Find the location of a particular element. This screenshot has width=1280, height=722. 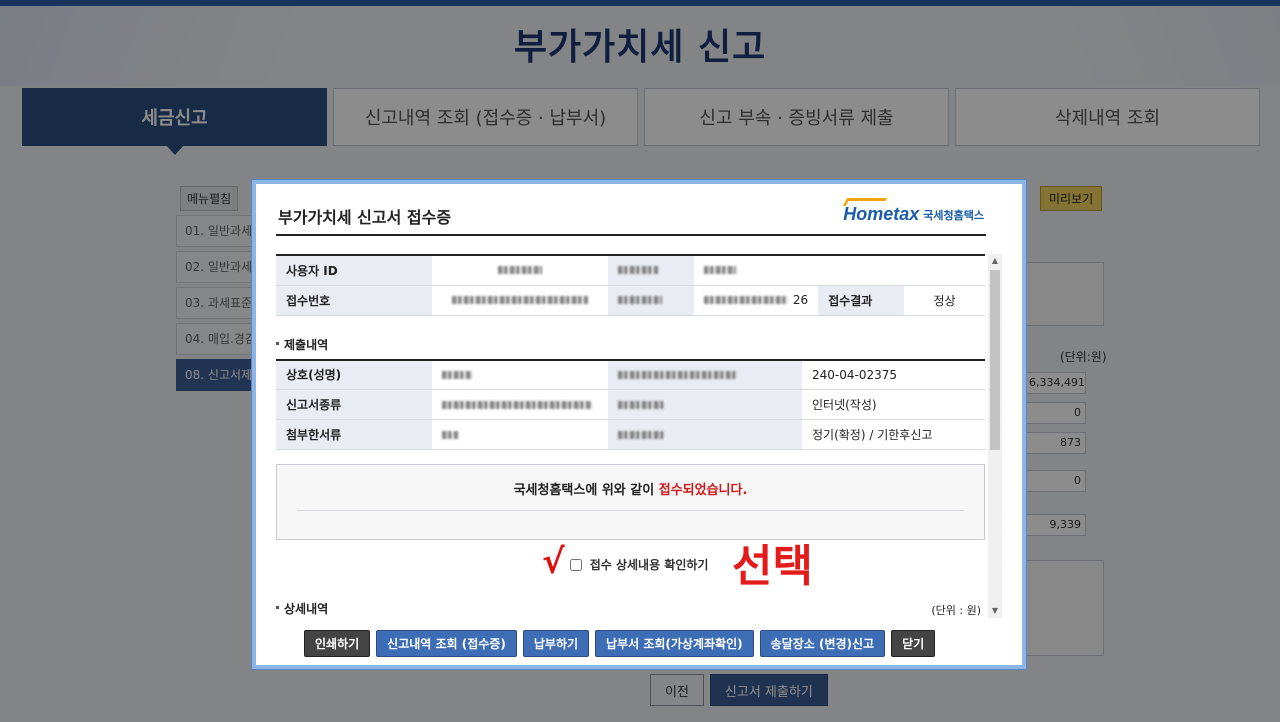

filing-history-button: 신고내역 조회 (접수증) is located at coordinates (446, 643).